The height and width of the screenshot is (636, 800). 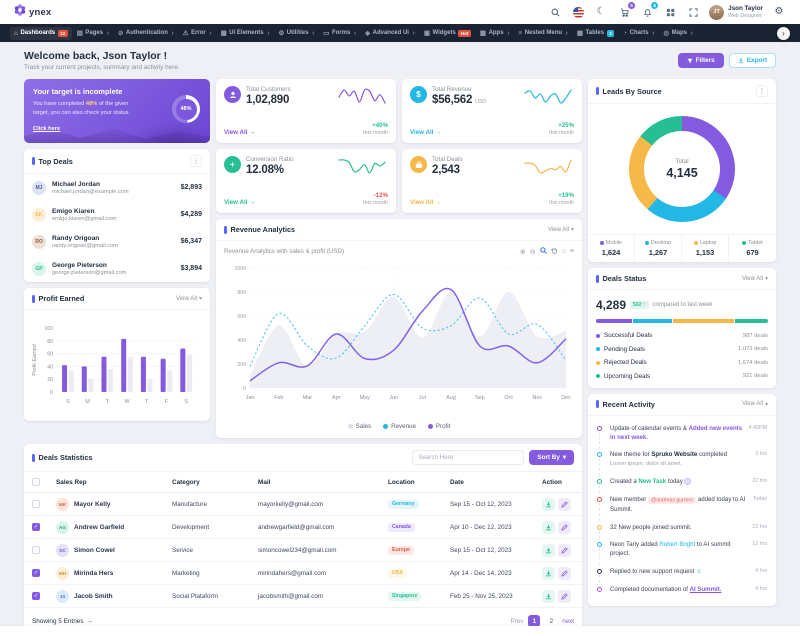 What do you see at coordinates (626, 10) in the screenshot?
I see `cart-icon: 5` at bounding box center [626, 10].